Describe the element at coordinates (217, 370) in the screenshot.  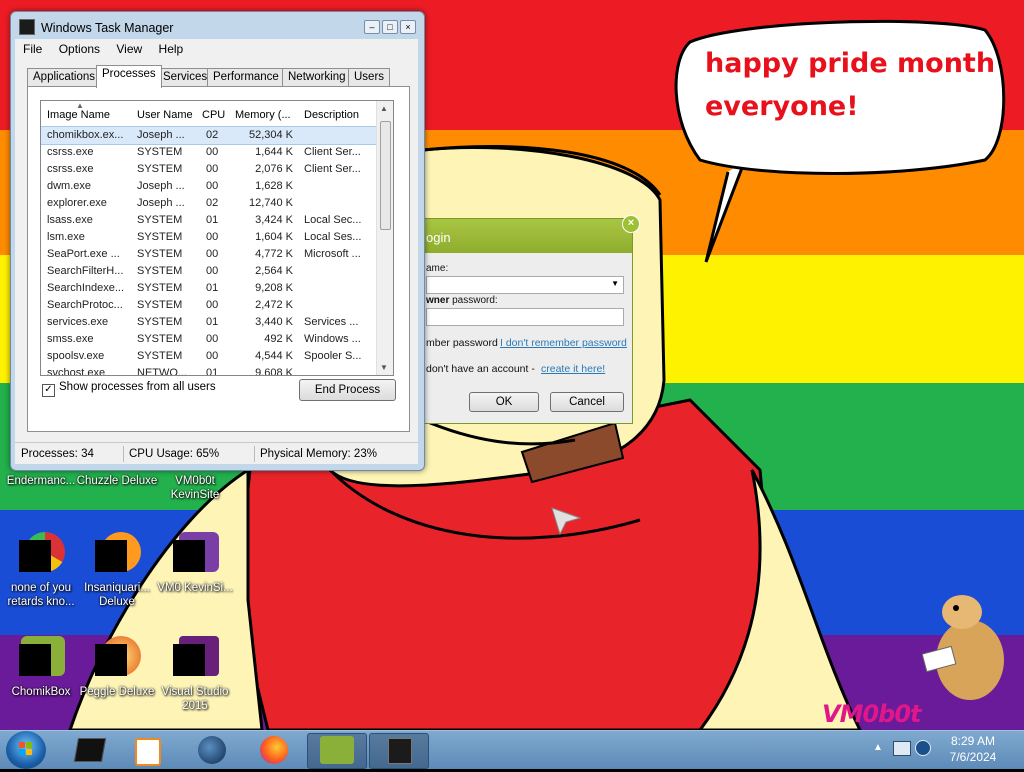
I see `table-row: svchost.exe NETWO... 01 9,608 K` at that location.